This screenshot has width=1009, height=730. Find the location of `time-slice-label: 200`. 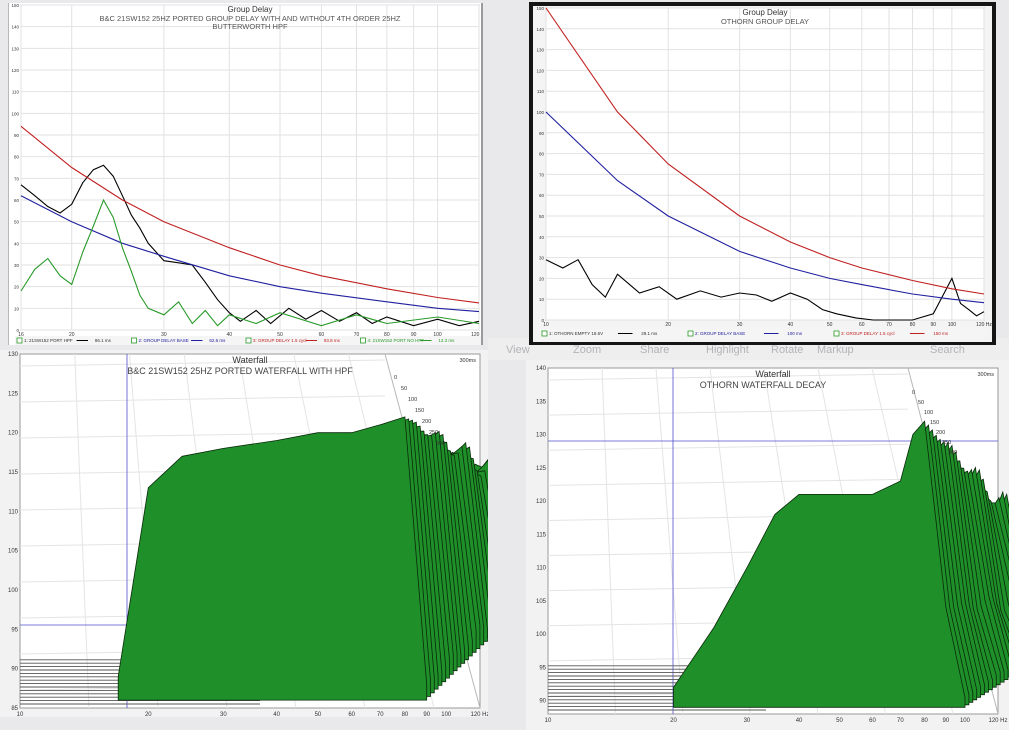

time-slice-label: 200 is located at coordinates (426, 422).